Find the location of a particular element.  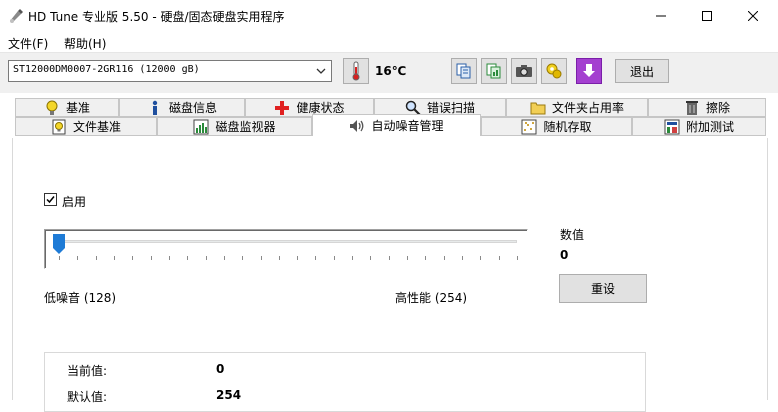

tab-label: 自动噪音管理 is located at coordinates (407, 126).